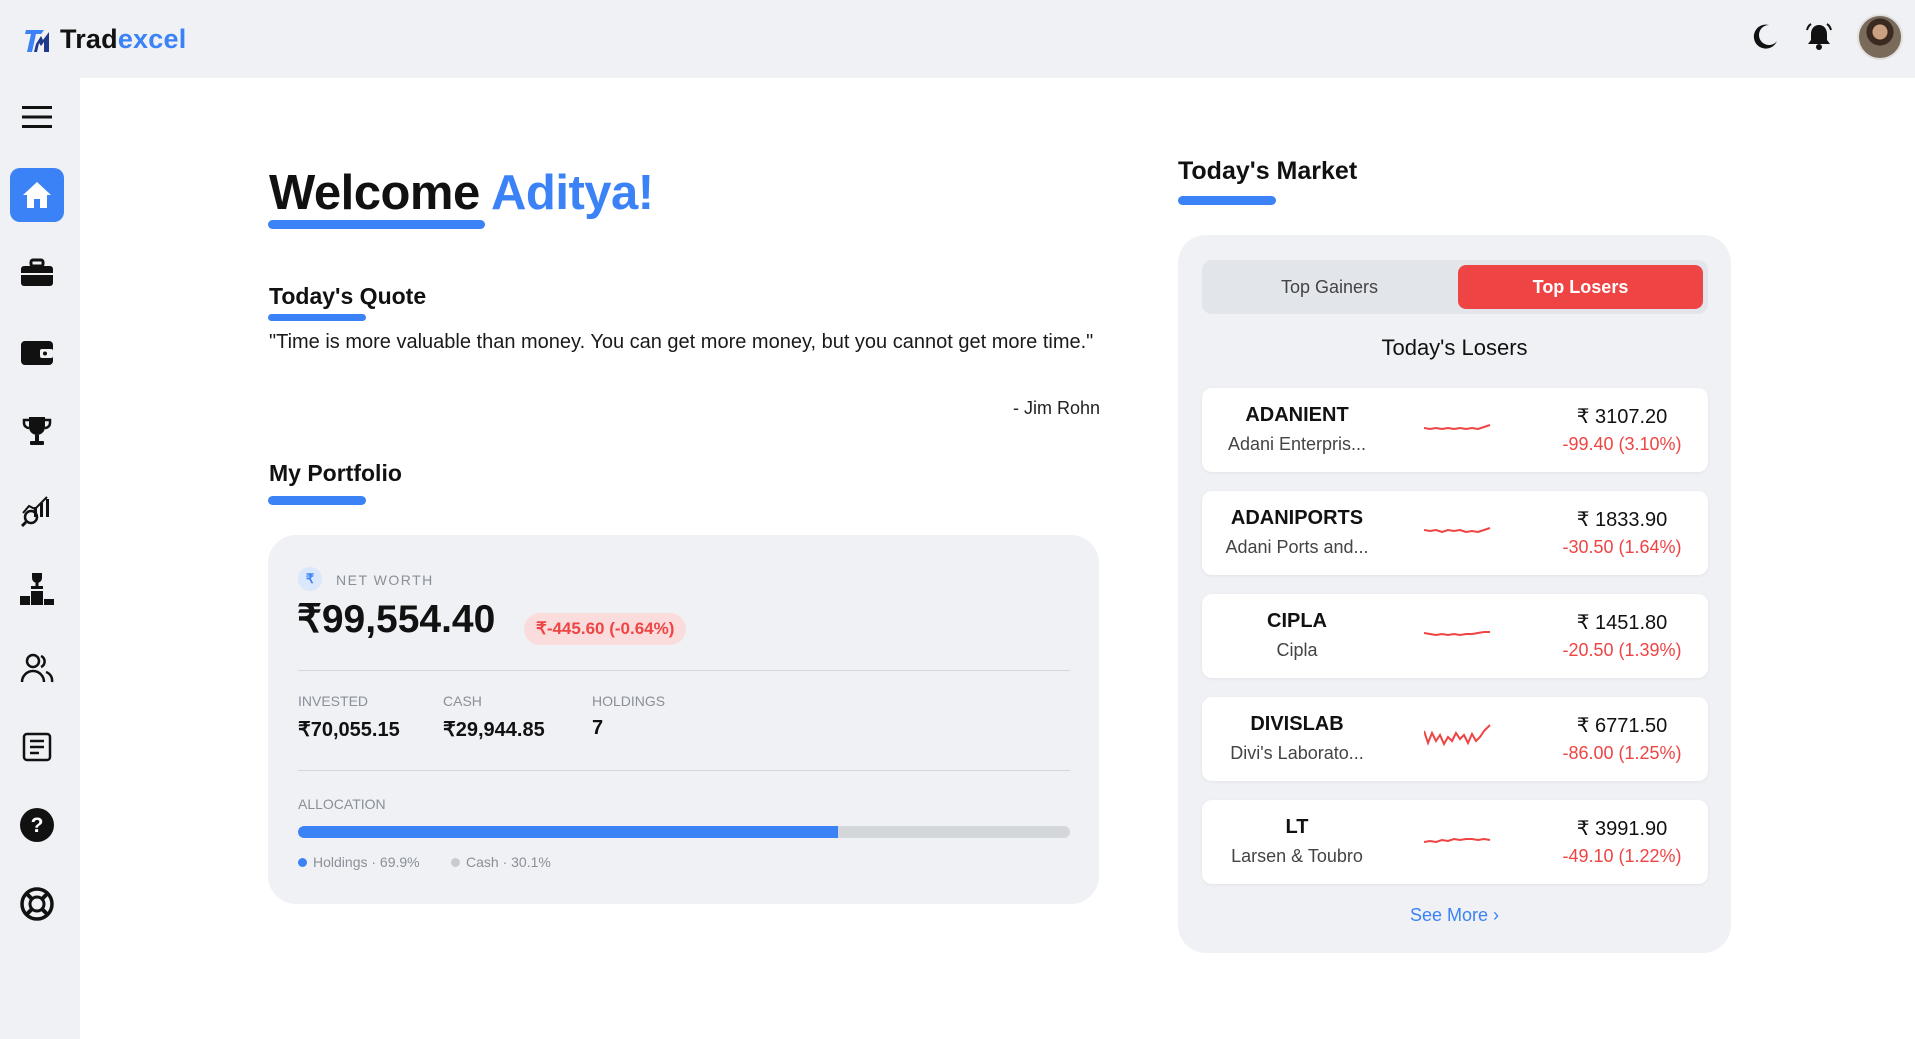  What do you see at coordinates (494, 730) in the screenshot?
I see `cash-value: ₹29,944.85` at bounding box center [494, 730].